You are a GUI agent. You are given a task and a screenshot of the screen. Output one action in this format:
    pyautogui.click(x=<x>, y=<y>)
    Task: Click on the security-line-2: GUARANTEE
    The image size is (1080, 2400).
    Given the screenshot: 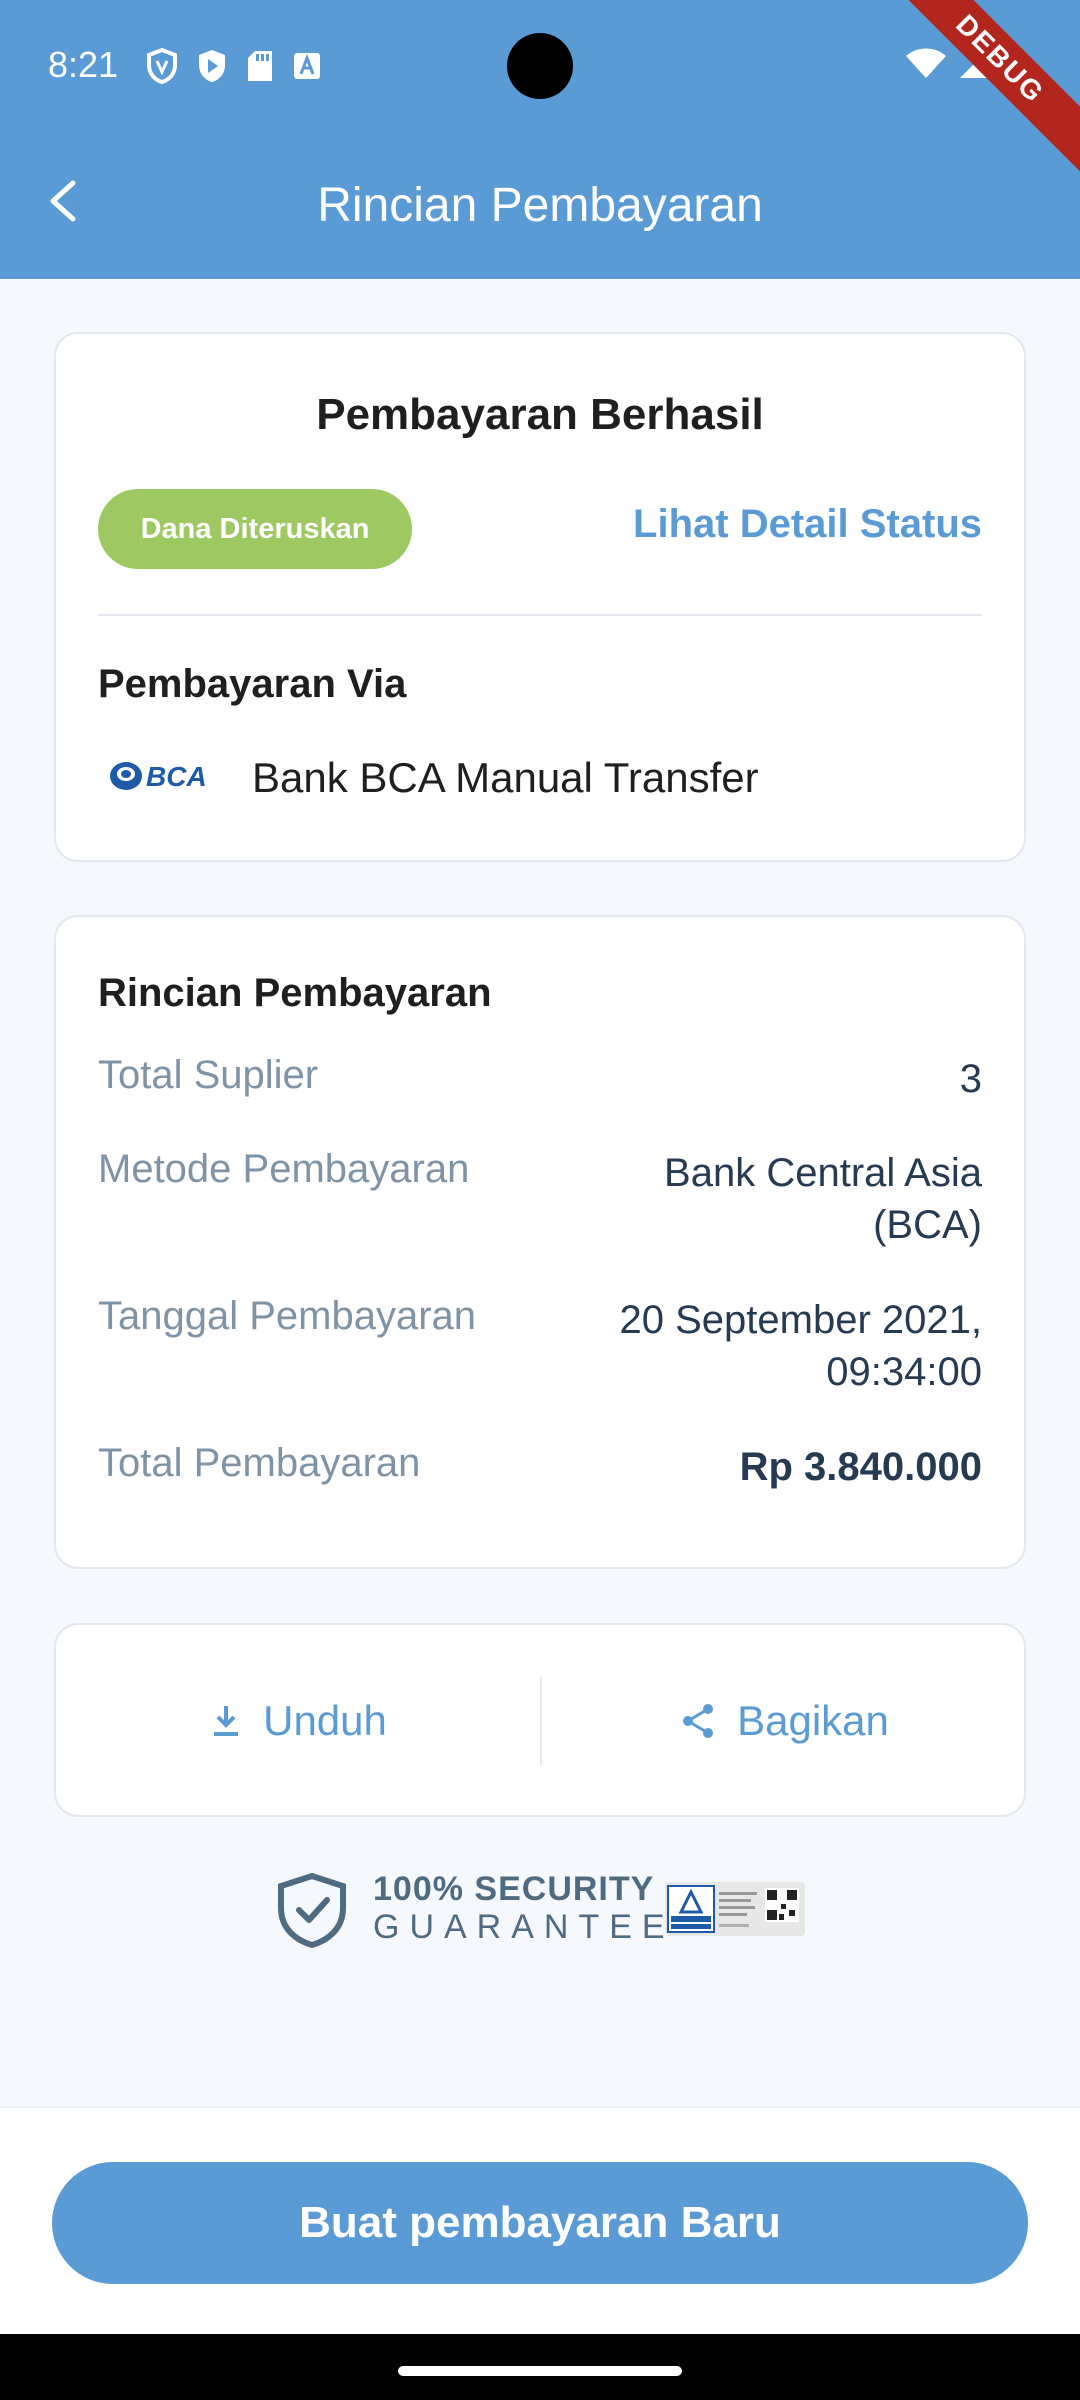 What is the action you would take?
    pyautogui.click(x=524, y=1927)
    